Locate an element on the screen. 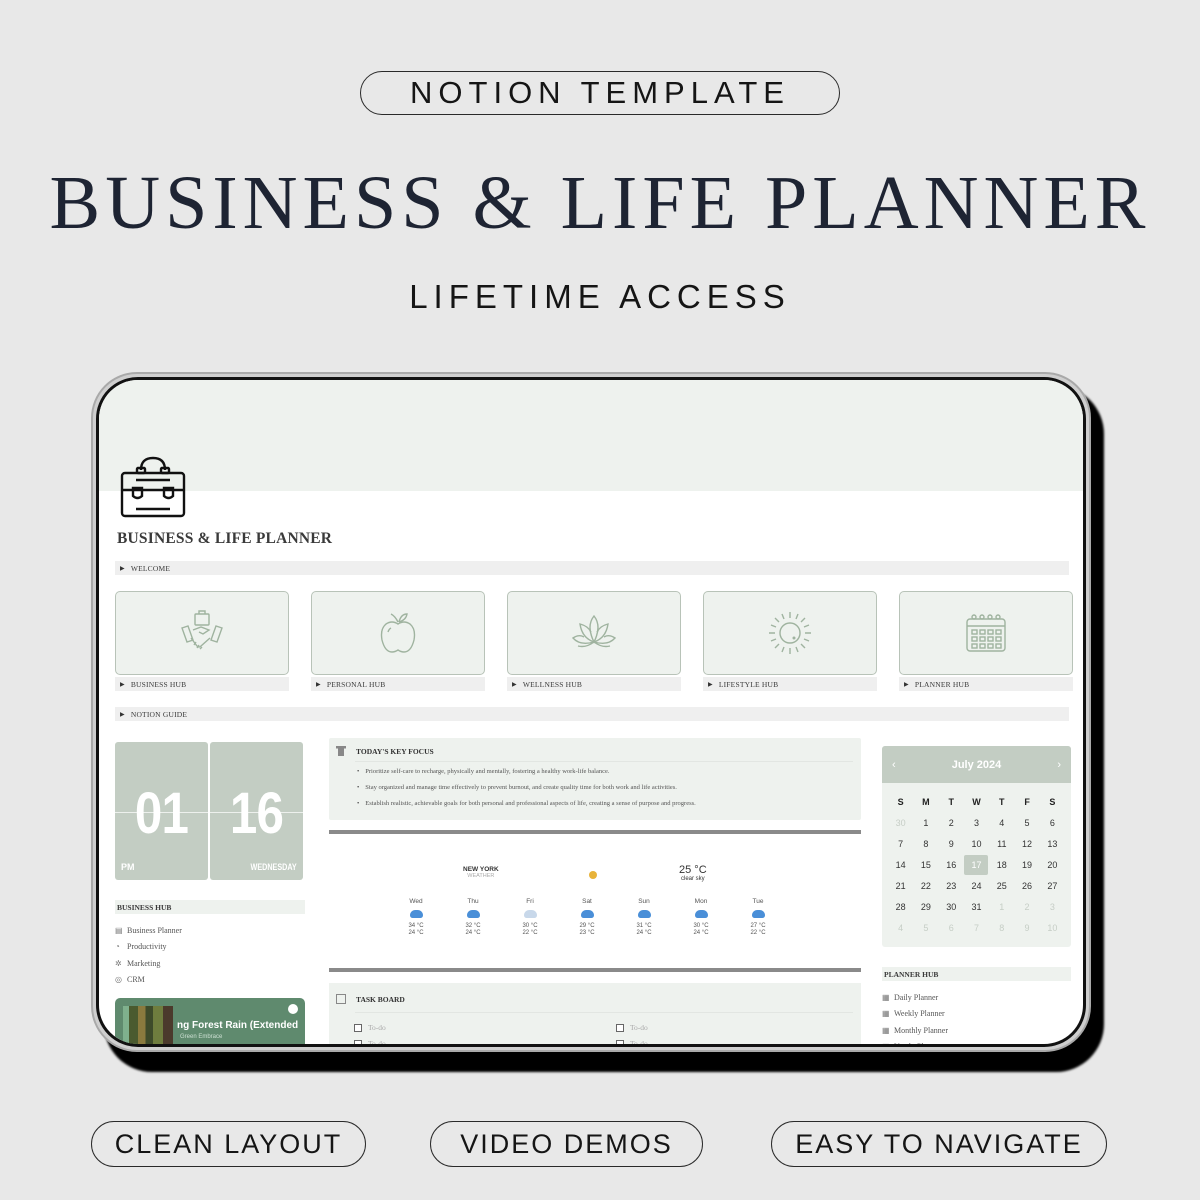 The height and width of the screenshot is (1200, 1200). link-business-planner: ▤ Business Planner is located at coordinates (148, 930).